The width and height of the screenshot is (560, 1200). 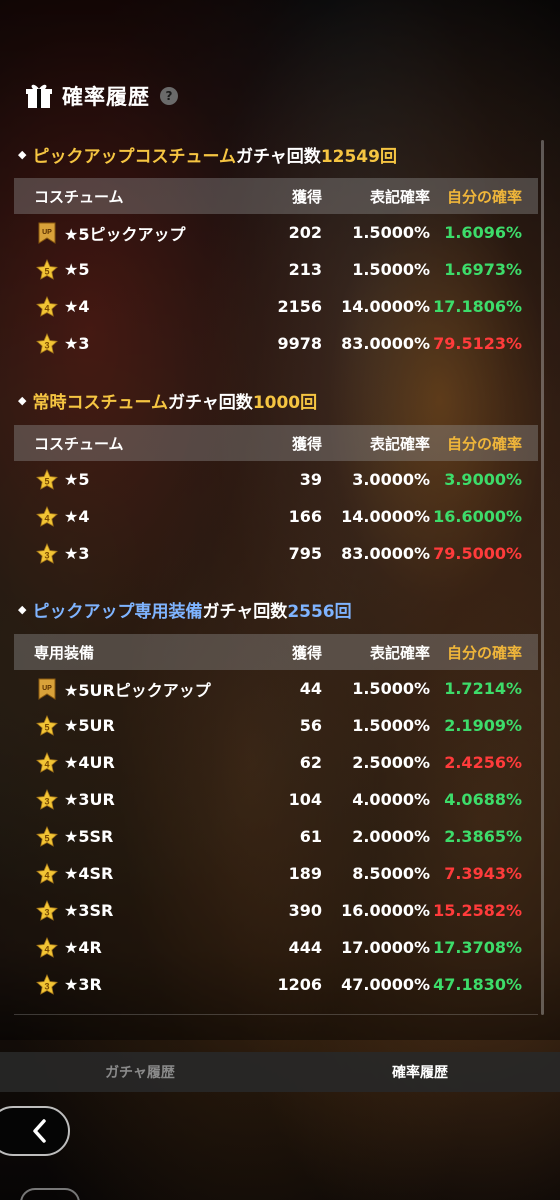 What do you see at coordinates (305, 910) in the screenshot?
I see `row-obtained: 390` at bounding box center [305, 910].